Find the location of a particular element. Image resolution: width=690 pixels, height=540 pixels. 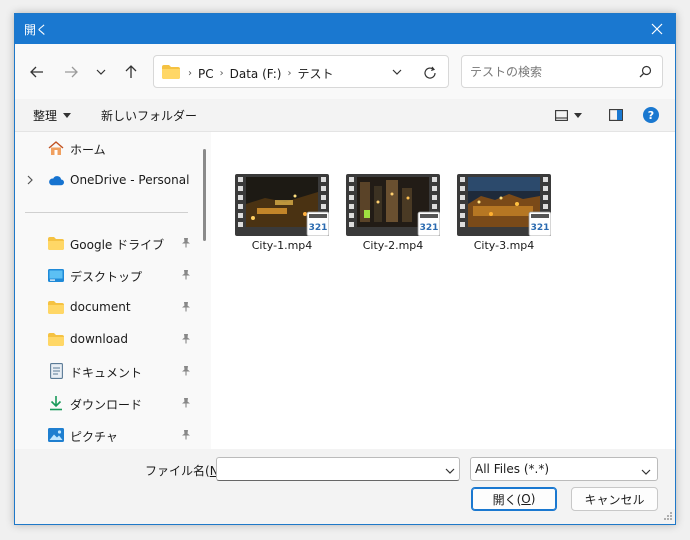

file-type-value: All Files (*.*) is located at coordinates (512, 469).